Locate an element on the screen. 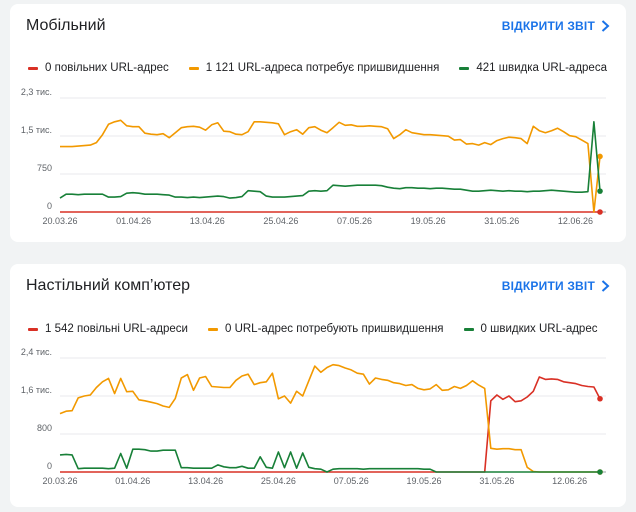 This screenshot has height=512, width=636. desktop-legend-fast: 0 швидких URL-адрес is located at coordinates (530, 329).